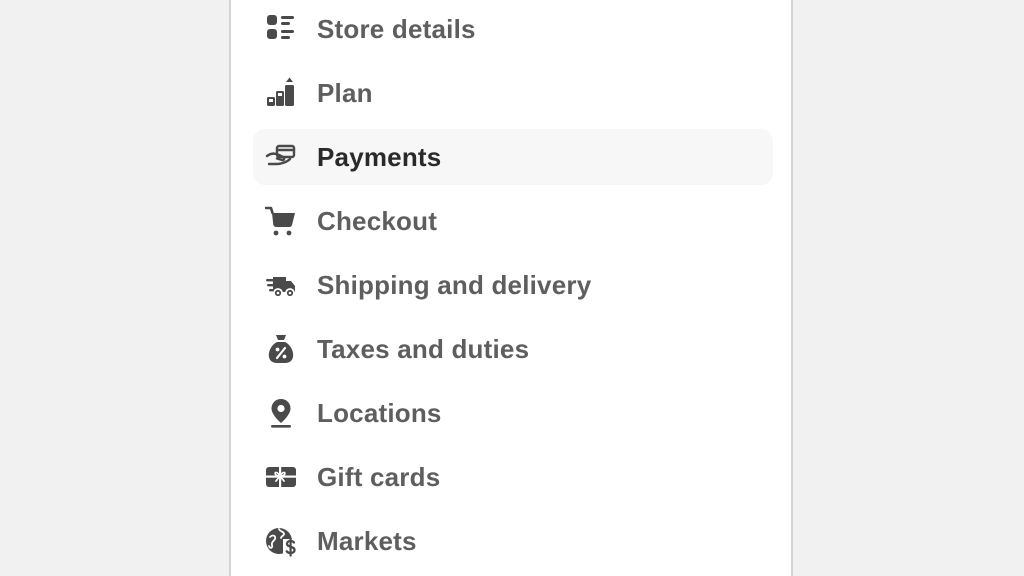 This screenshot has width=1024, height=576. I want to click on cart-icon, so click(281, 221).